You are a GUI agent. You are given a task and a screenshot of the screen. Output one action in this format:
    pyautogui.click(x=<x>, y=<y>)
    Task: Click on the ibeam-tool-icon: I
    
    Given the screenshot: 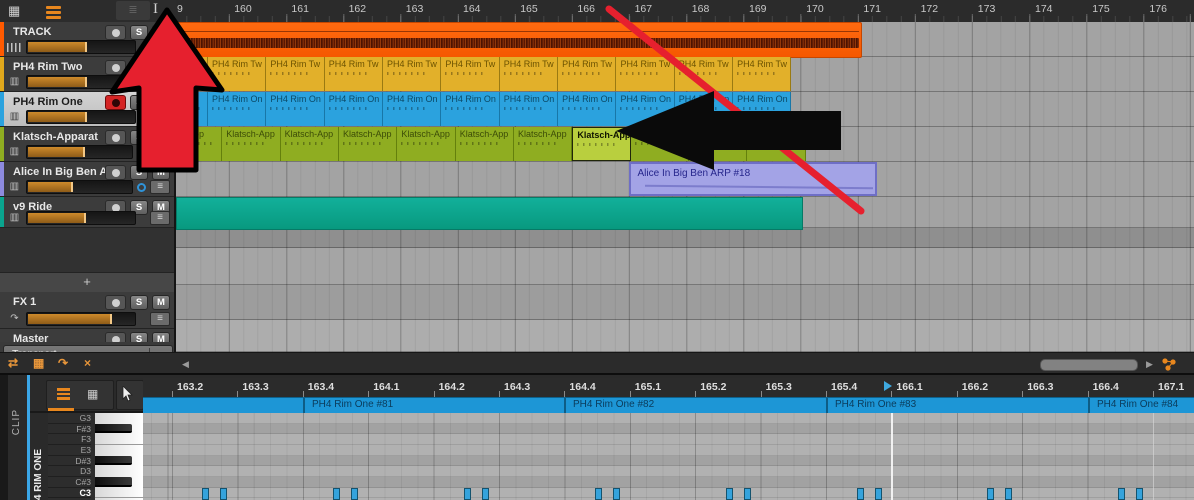 What is the action you would take?
    pyautogui.click(x=155, y=9)
    